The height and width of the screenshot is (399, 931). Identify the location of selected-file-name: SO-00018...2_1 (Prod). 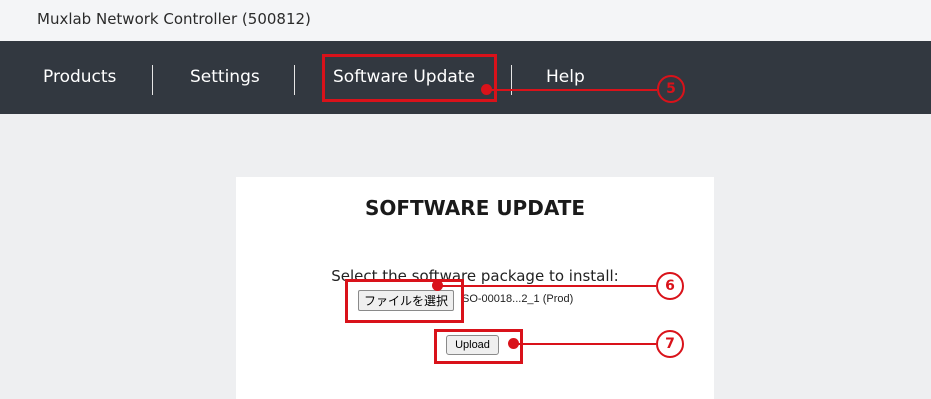
(518, 299).